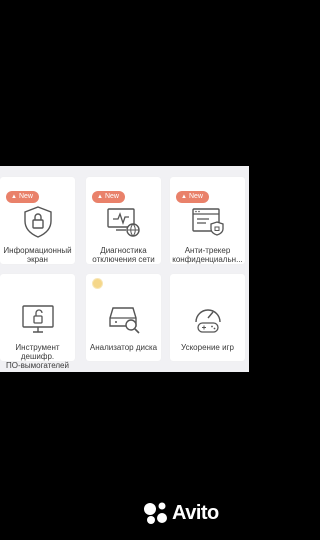 Image resolution: width=320 pixels, height=540 pixels. I want to click on card-network-diagnostics: ▲ New Диагностика отключения сети, so click(123, 220).